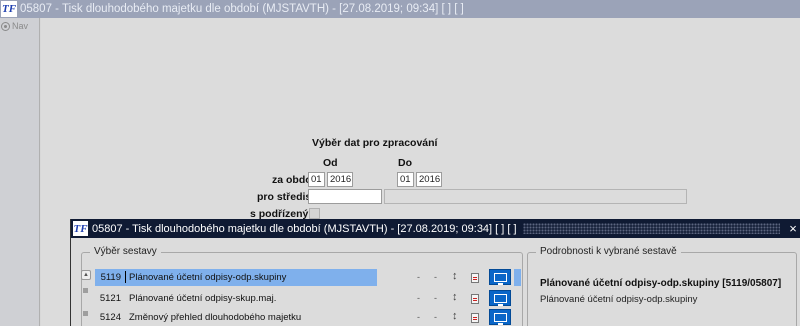 Image resolution: width=800 pixels, height=326 pixels. What do you see at coordinates (110, 317) in the screenshot?
I see `report-code: 5124` at bounding box center [110, 317].